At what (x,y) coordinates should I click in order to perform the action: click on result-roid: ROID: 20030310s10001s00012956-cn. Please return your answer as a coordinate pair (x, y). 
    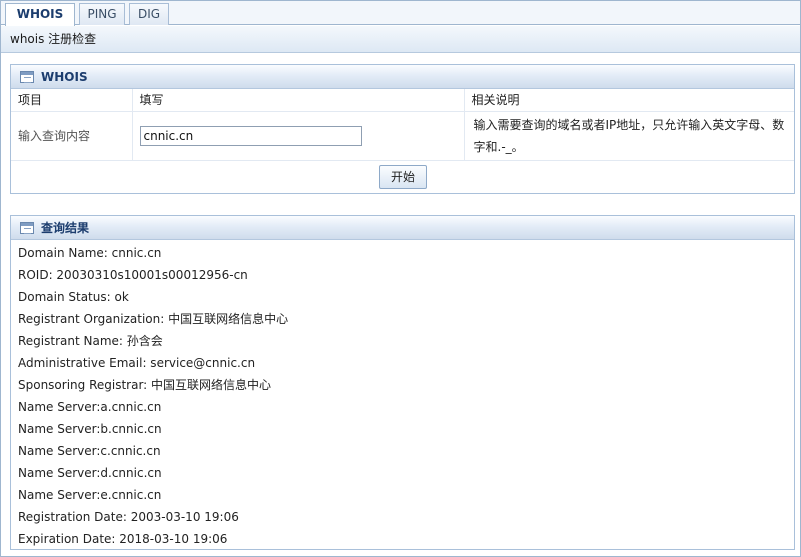
    Looking at the image, I should click on (133, 275).